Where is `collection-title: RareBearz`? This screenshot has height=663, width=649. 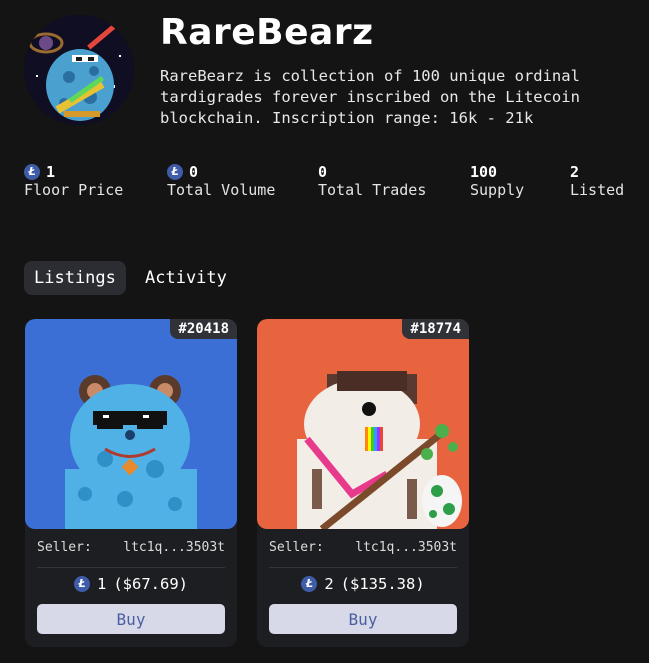 collection-title: RareBearz is located at coordinates (267, 32).